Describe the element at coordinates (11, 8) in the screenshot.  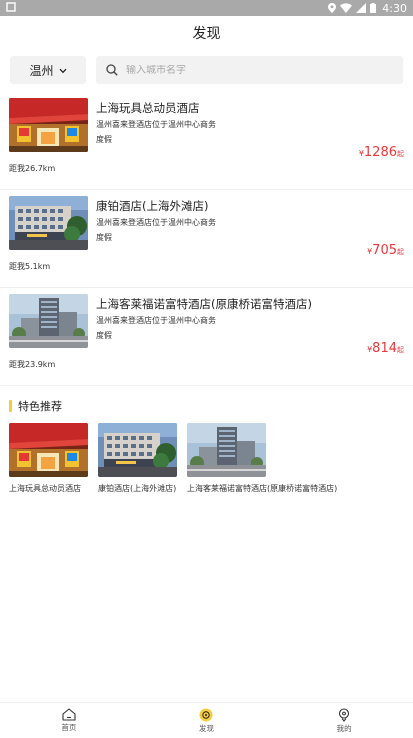
I see `notification-icon` at that location.